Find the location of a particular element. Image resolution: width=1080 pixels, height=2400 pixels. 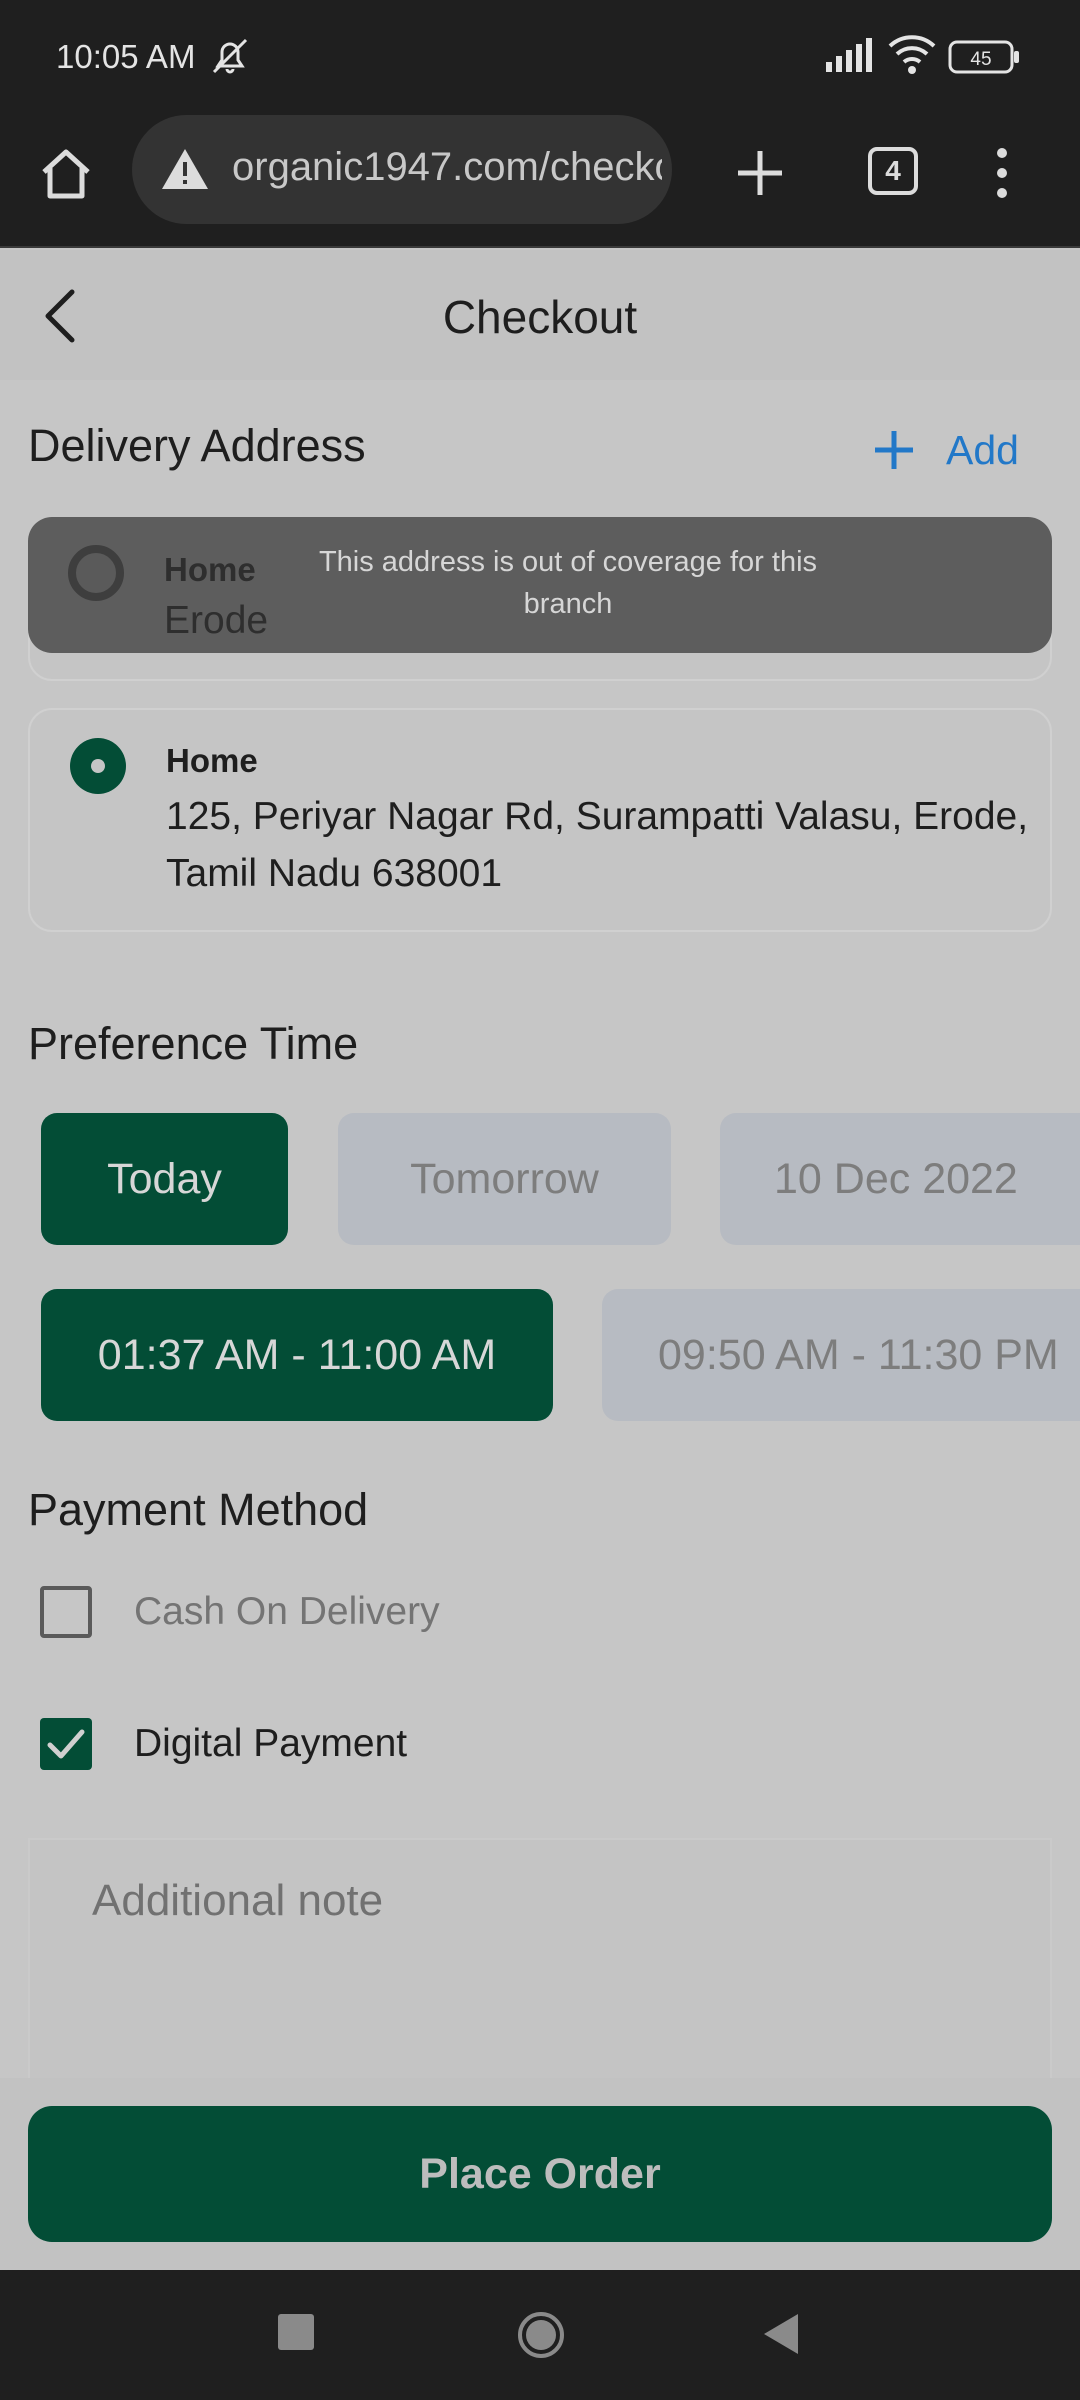

wifi-icon is located at coordinates (912, 56).